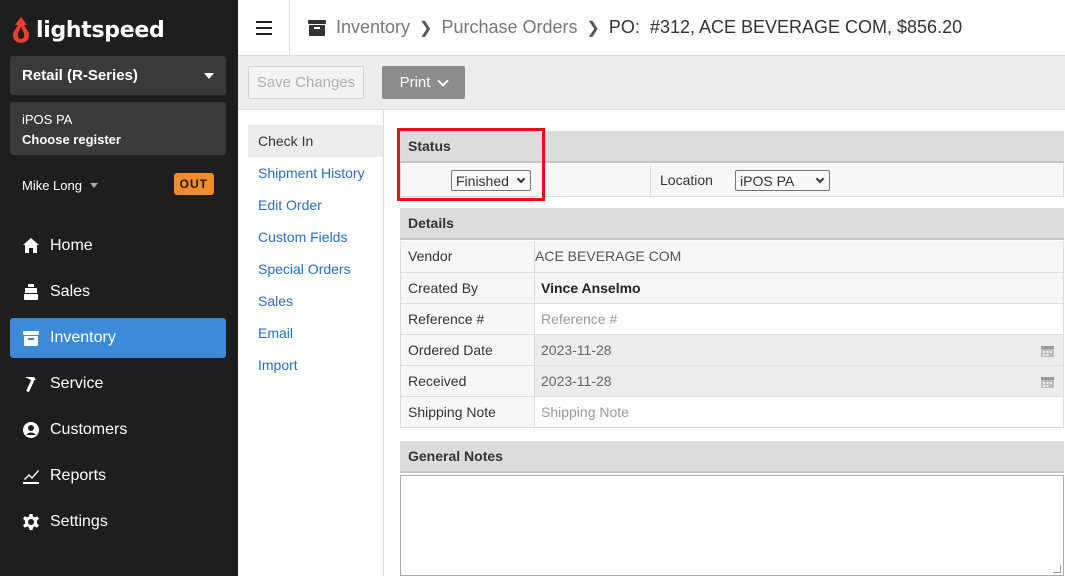 The image size is (1065, 576). What do you see at coordinates (118, 140) in the screenshot?
I see `choose-register-link: Choose register` at bounding box center [118, 140].